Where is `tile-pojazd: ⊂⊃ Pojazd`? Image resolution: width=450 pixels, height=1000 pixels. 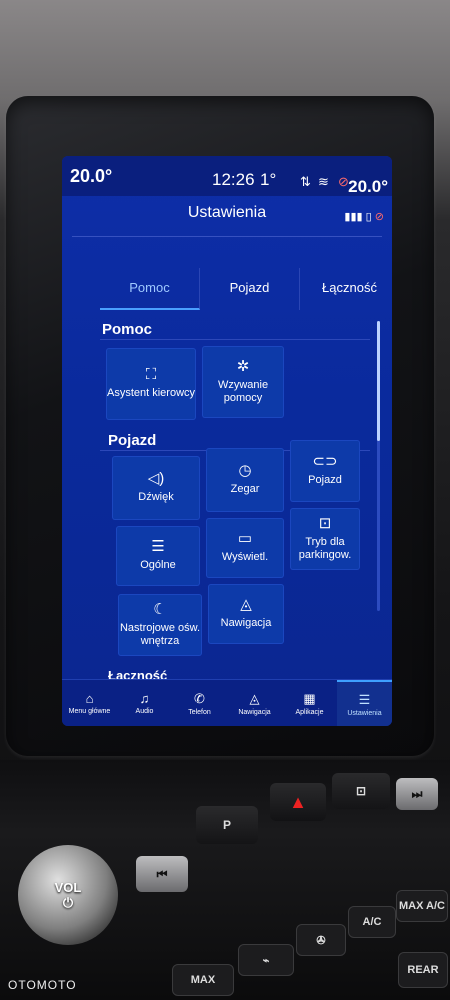
tile-pojazd: ⊂⊃ Pojazd is located at coordinates (325, 471).